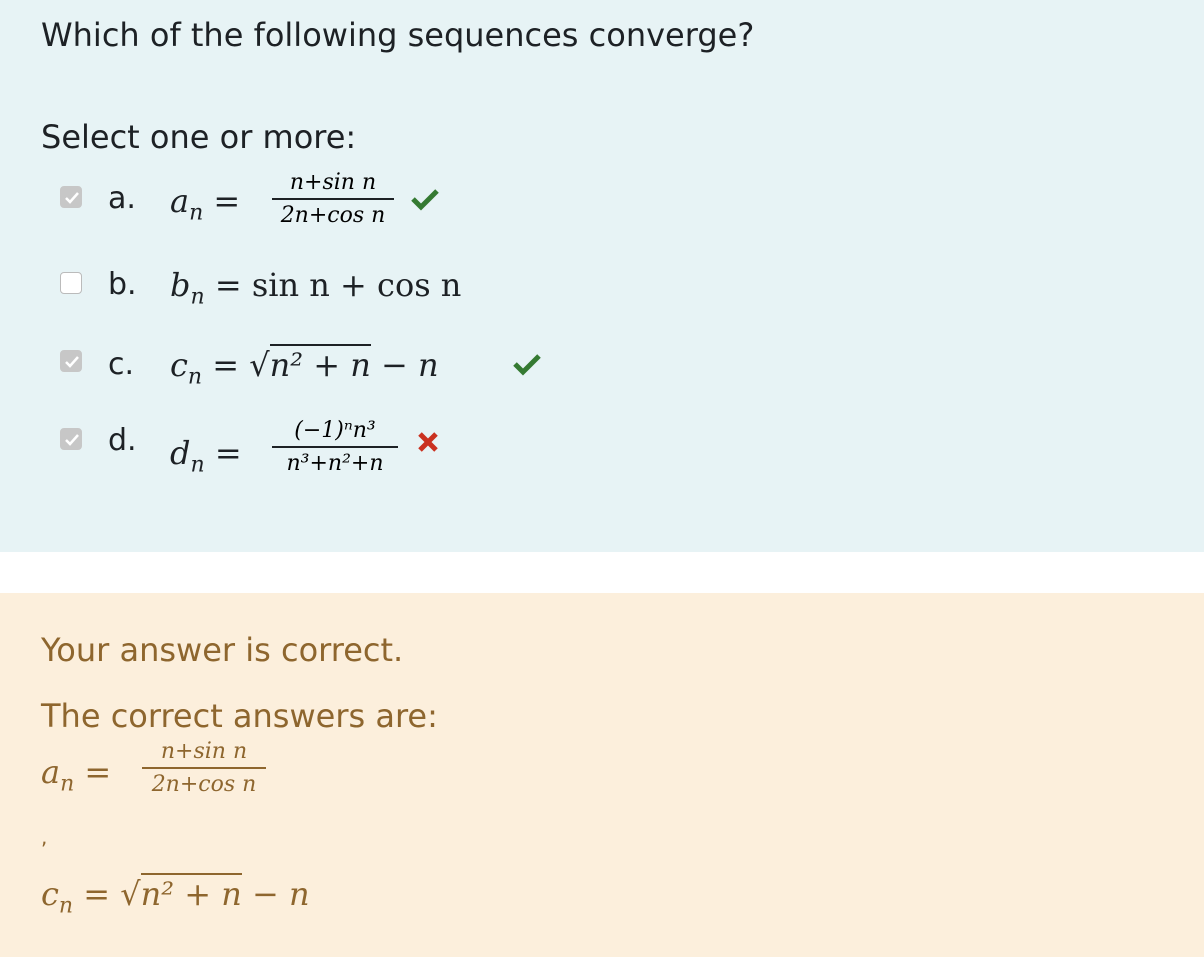 The height and width of the screenshot is (957, 1204). I want to click on option-letter: a., so click(122, 198).